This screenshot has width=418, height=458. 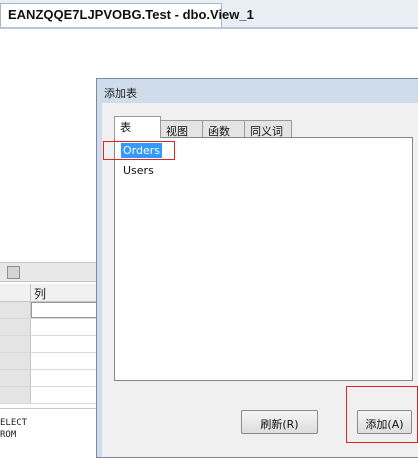 I want to click on highlight-box-add, so click(x=382, y=414).